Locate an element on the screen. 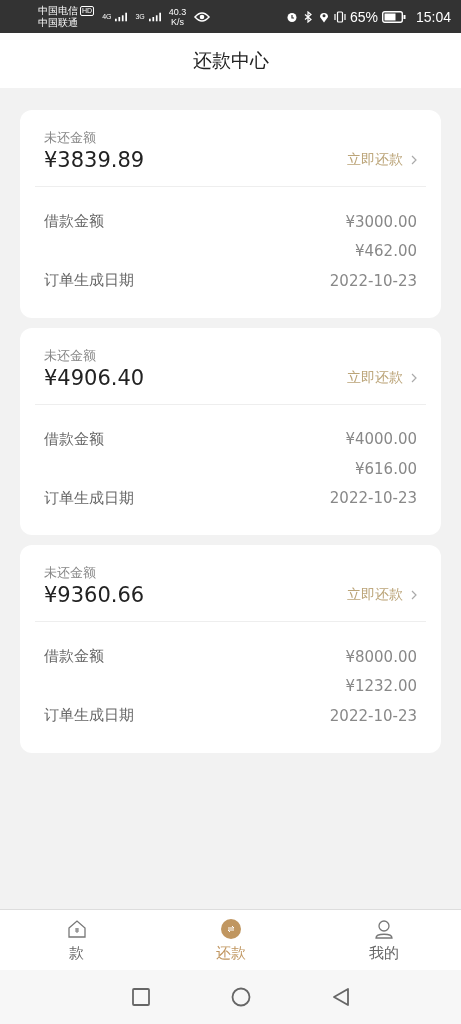 Image resolution: width=461 pixels, height=1024 pixels. carrier-name: 中国联通 is located at coordinates (58, 22).